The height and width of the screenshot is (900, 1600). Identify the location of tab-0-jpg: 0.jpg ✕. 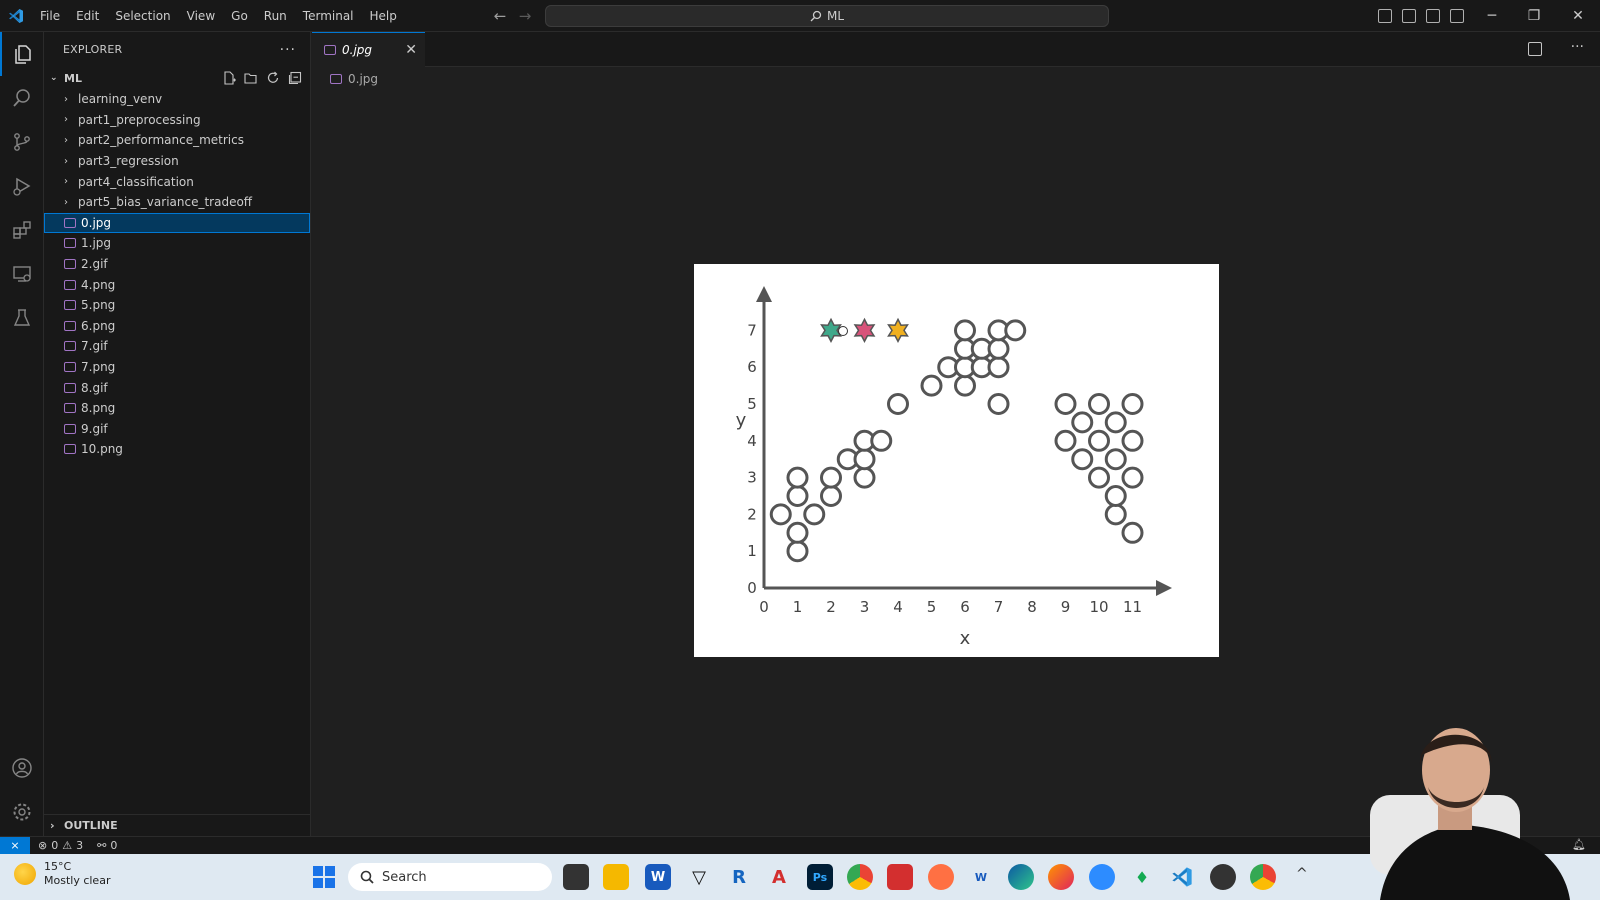
(368, 49).